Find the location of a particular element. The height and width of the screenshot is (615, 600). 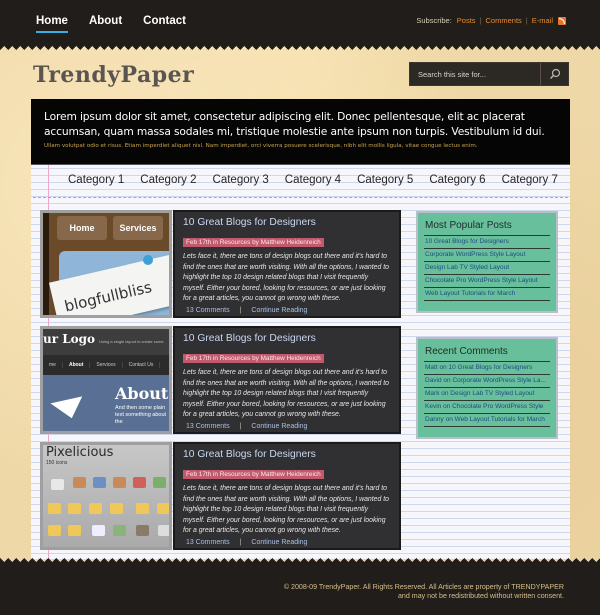

search-box is located at coordinates (489, 74).